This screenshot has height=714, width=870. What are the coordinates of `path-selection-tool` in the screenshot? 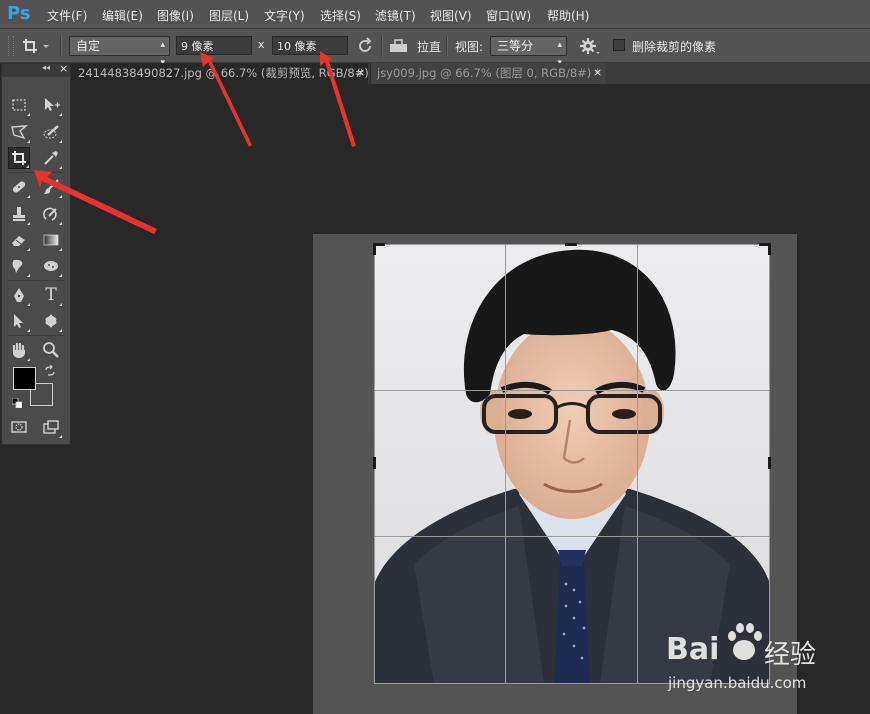 It's located at (19, 321).